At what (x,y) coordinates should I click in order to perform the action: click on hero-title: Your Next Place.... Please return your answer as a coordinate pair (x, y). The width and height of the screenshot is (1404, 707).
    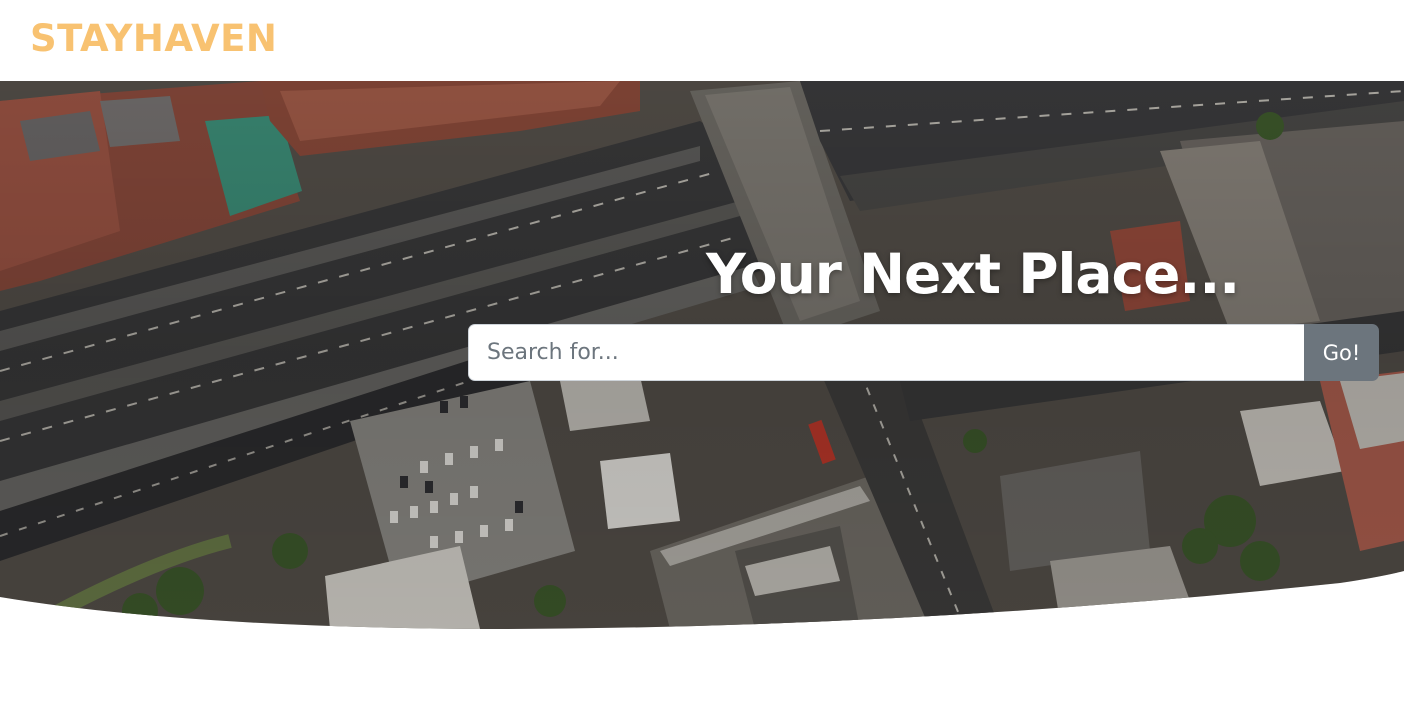
    Looking at the image, I should click on (973, 274).